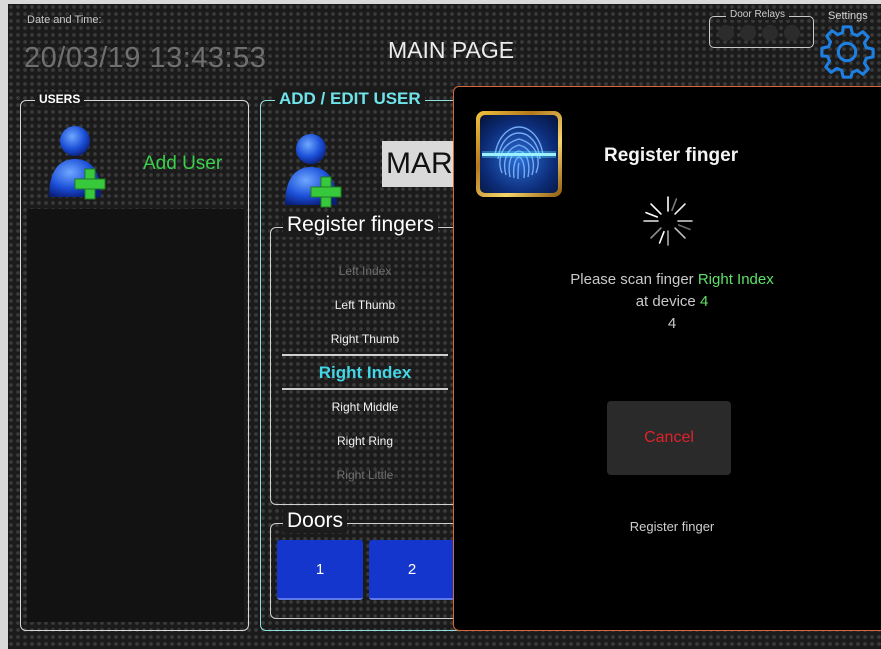  Describe the element at coordinates (77, 163) in the screenshot. I see `add-user-icon` at that location.